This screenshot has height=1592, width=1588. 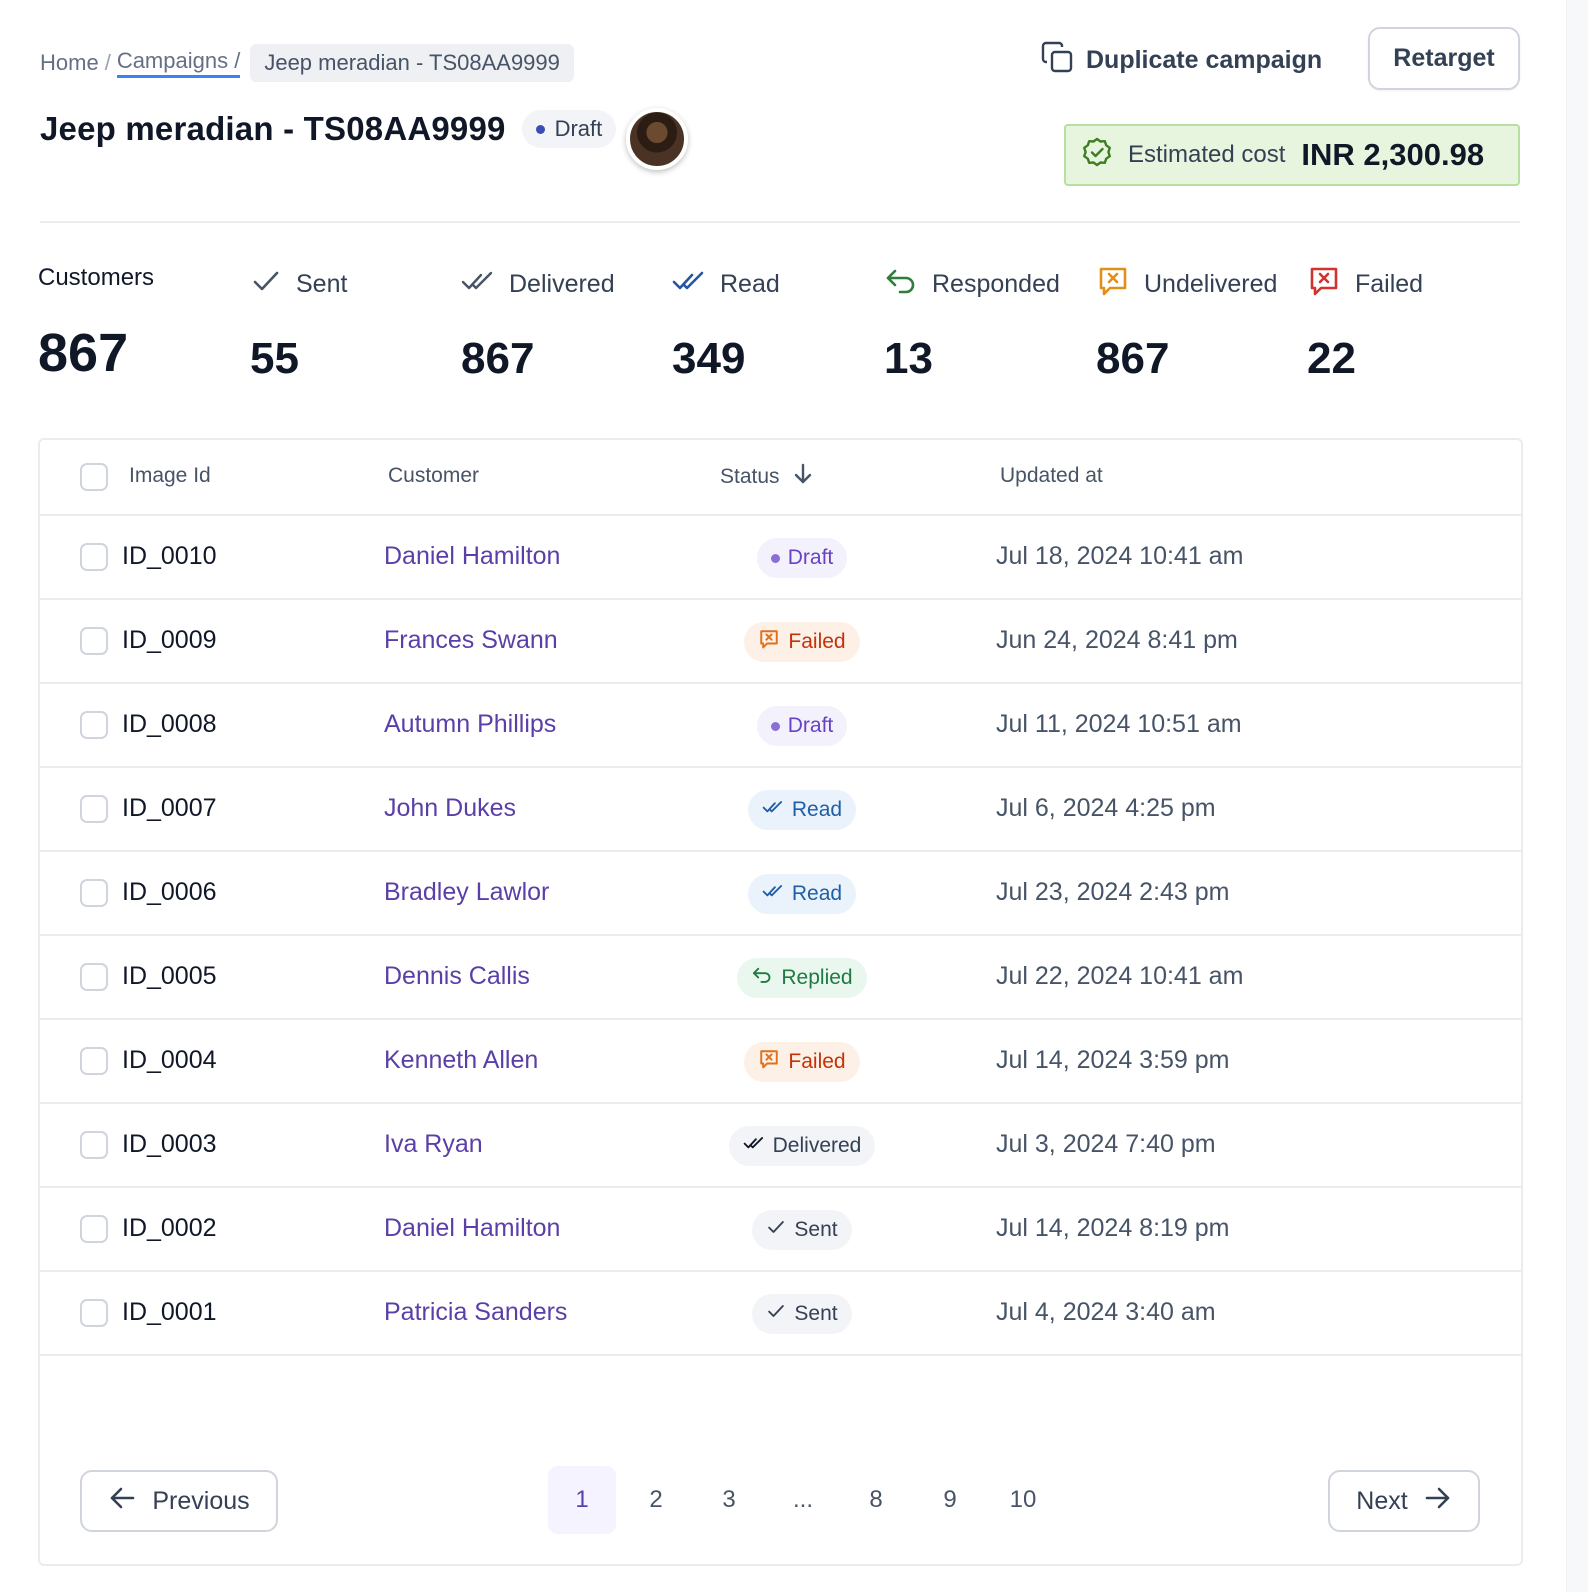 I want to click on cell-updated-at: Jul 14, 2024 8:19 pm, so click(x=1113, y=1228).